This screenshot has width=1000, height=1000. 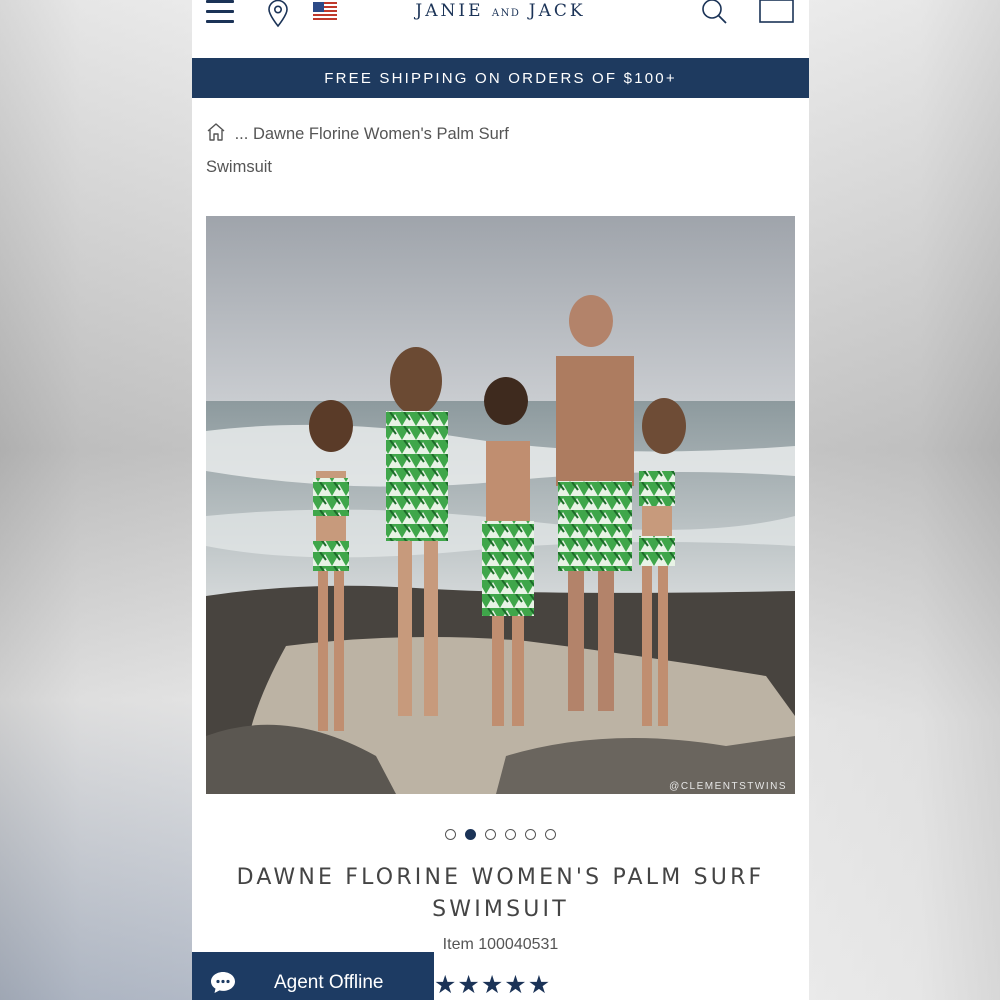 What do you see at coordinates (500, 834) in the screenshot?
I see `carousel-dots` at bounding box center [500, 834].